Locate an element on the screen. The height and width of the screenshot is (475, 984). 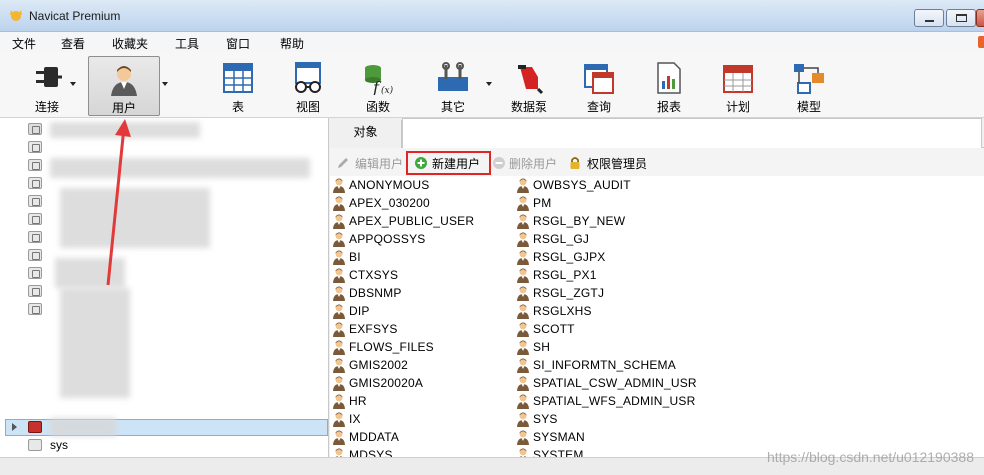
user-name: GMIS20020A is located at coordinates (386, 383).